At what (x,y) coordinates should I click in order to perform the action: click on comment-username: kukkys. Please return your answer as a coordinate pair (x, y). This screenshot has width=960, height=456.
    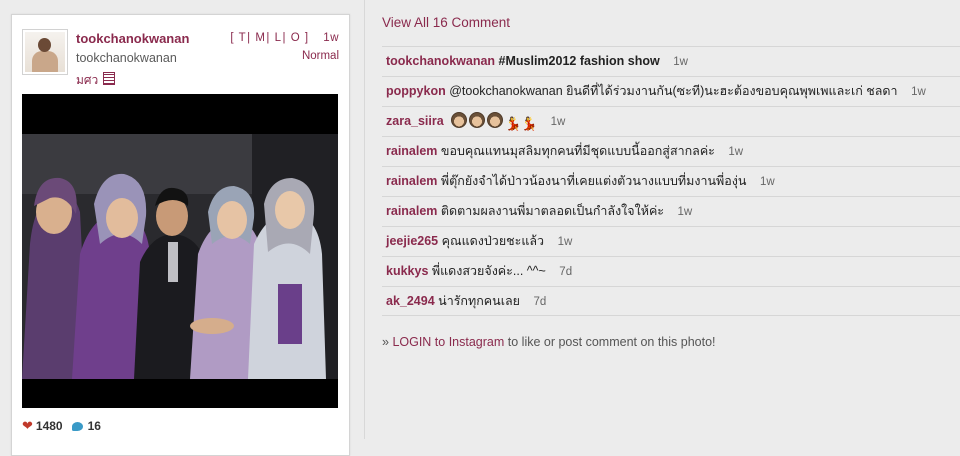
    Looking at the image, I should click on (407, 271).